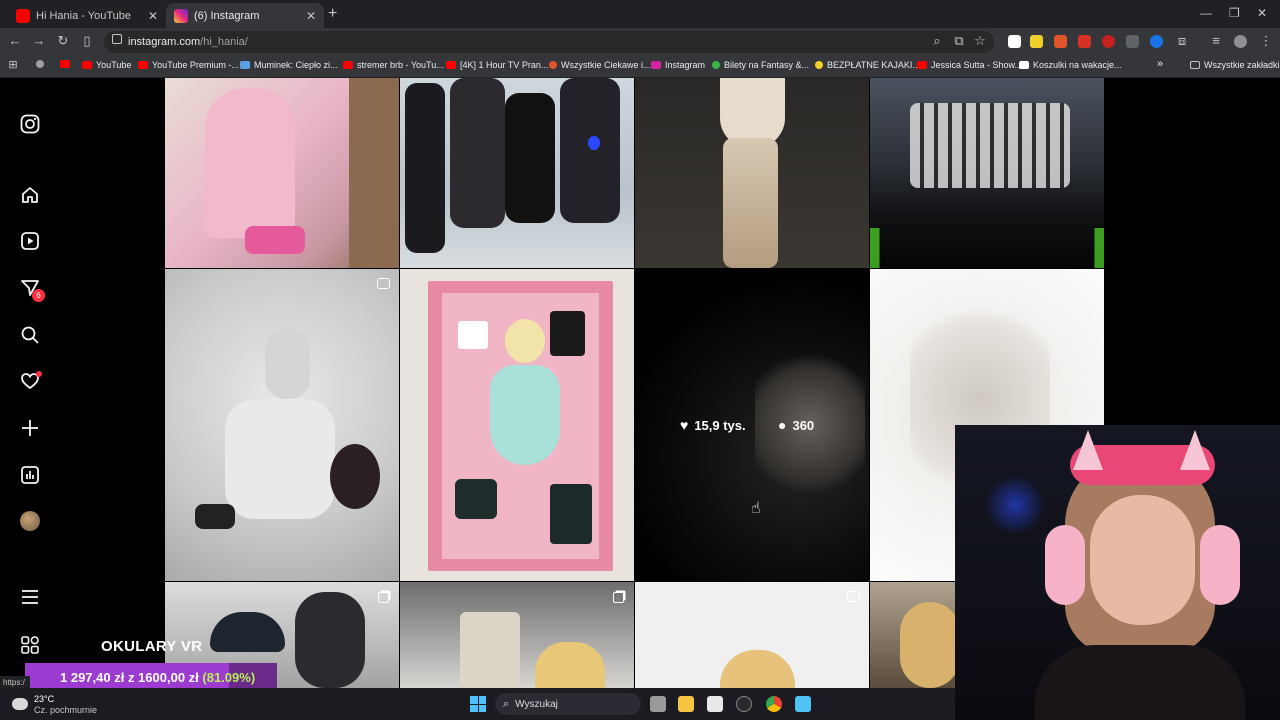 This screenshot has height=720, width=1280. What do you see at coordinates (164, 42) in the screenshot?
I see `url-host: instagram.com` at bounding box center [164, 42].